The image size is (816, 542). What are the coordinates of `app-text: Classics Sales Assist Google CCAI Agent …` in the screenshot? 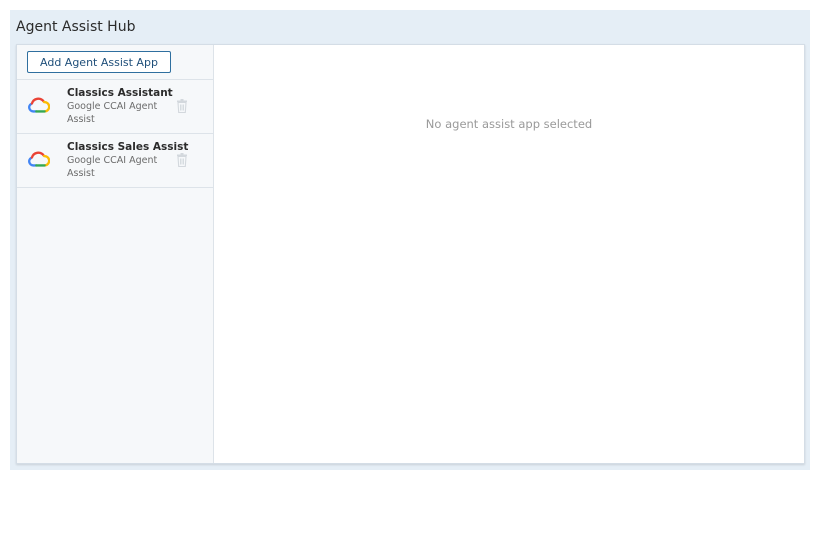 It's located at (128, 160).